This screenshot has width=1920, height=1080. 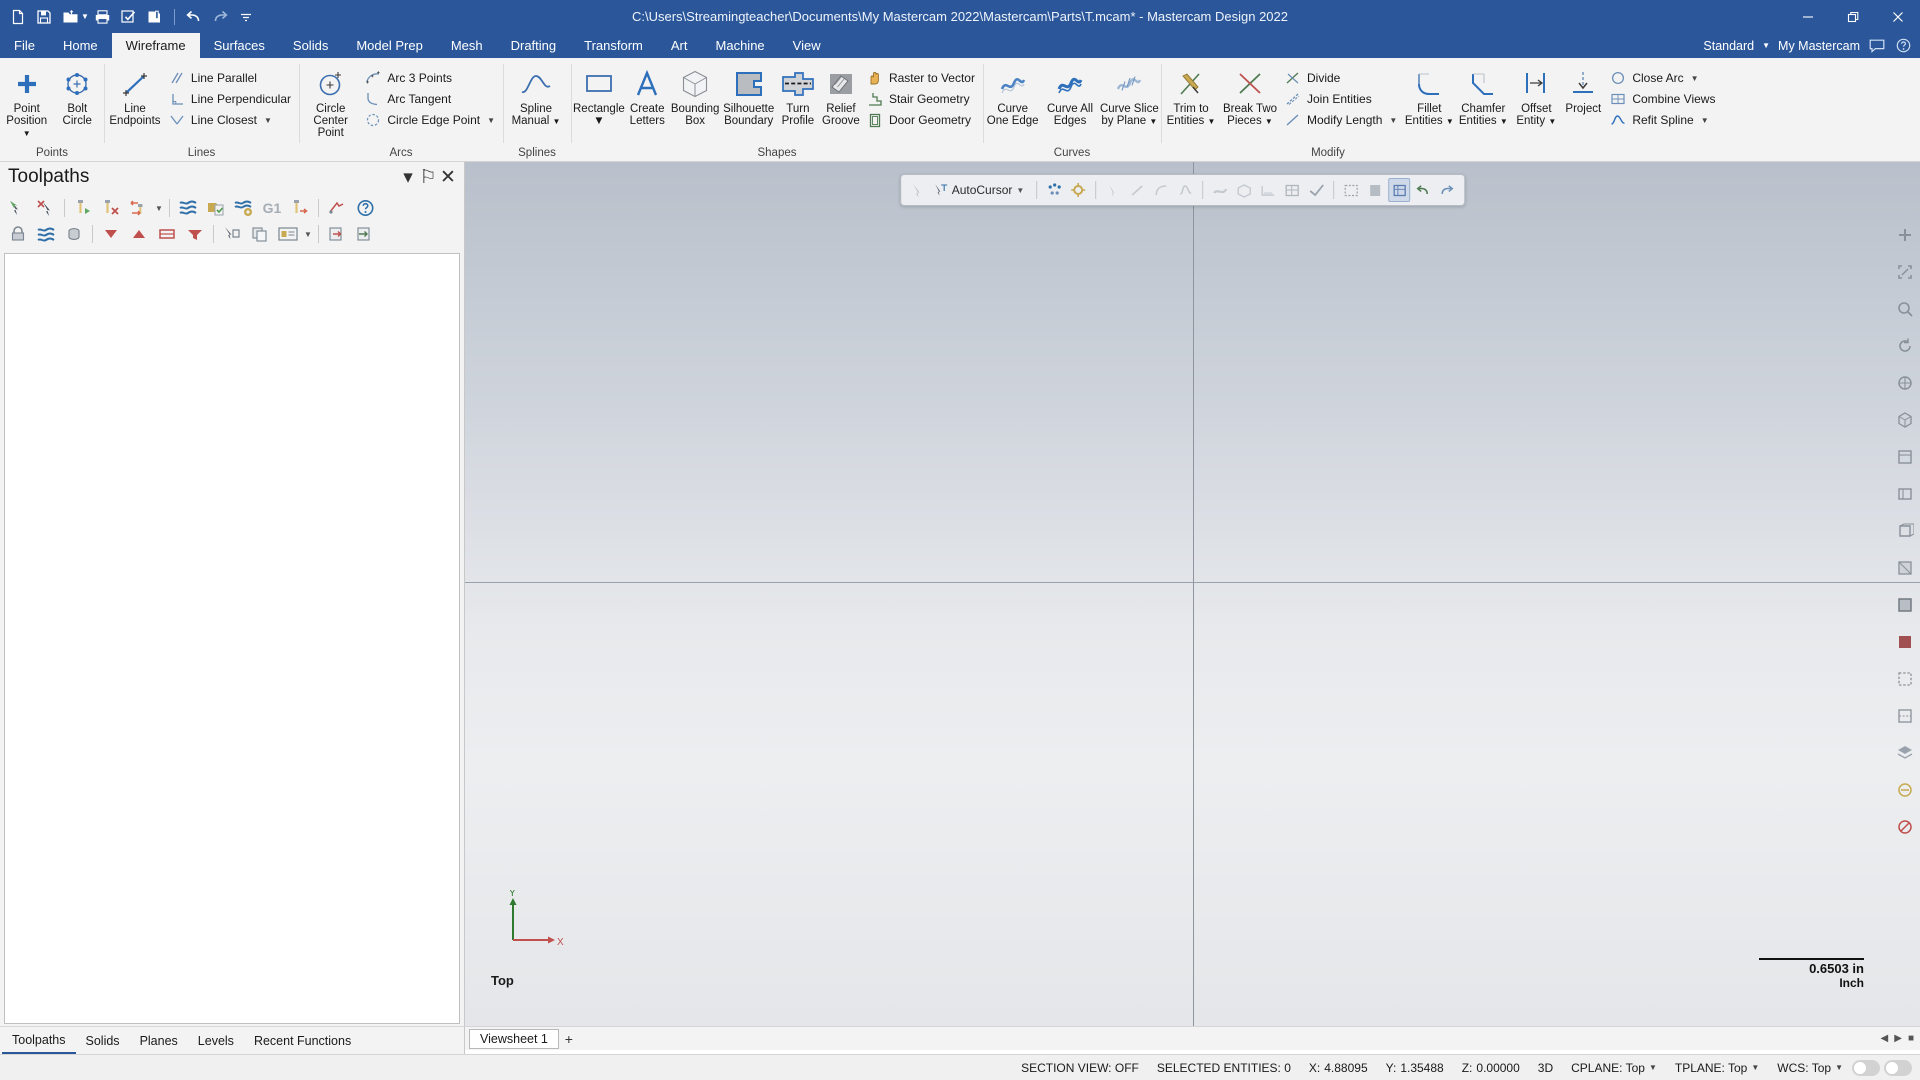 What do you see at coordinates (1663, 78) in the screenshot?
I see `close-arc-button: Close Arc ▼` at bounding box center [1663, 78].